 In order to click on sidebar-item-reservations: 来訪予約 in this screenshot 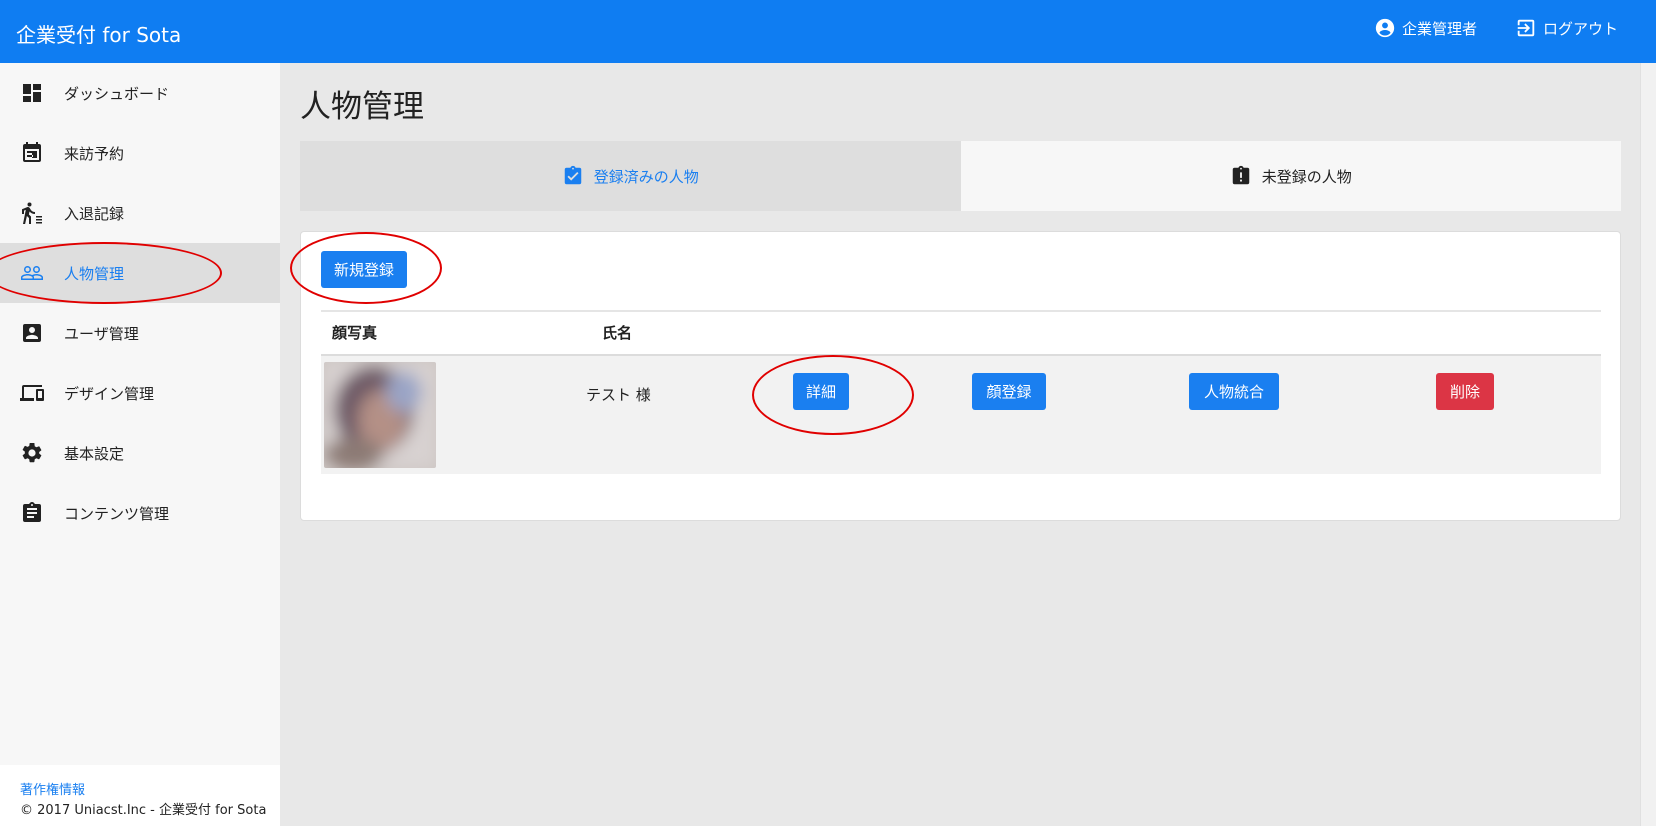, I will do `click(140, 153)`.